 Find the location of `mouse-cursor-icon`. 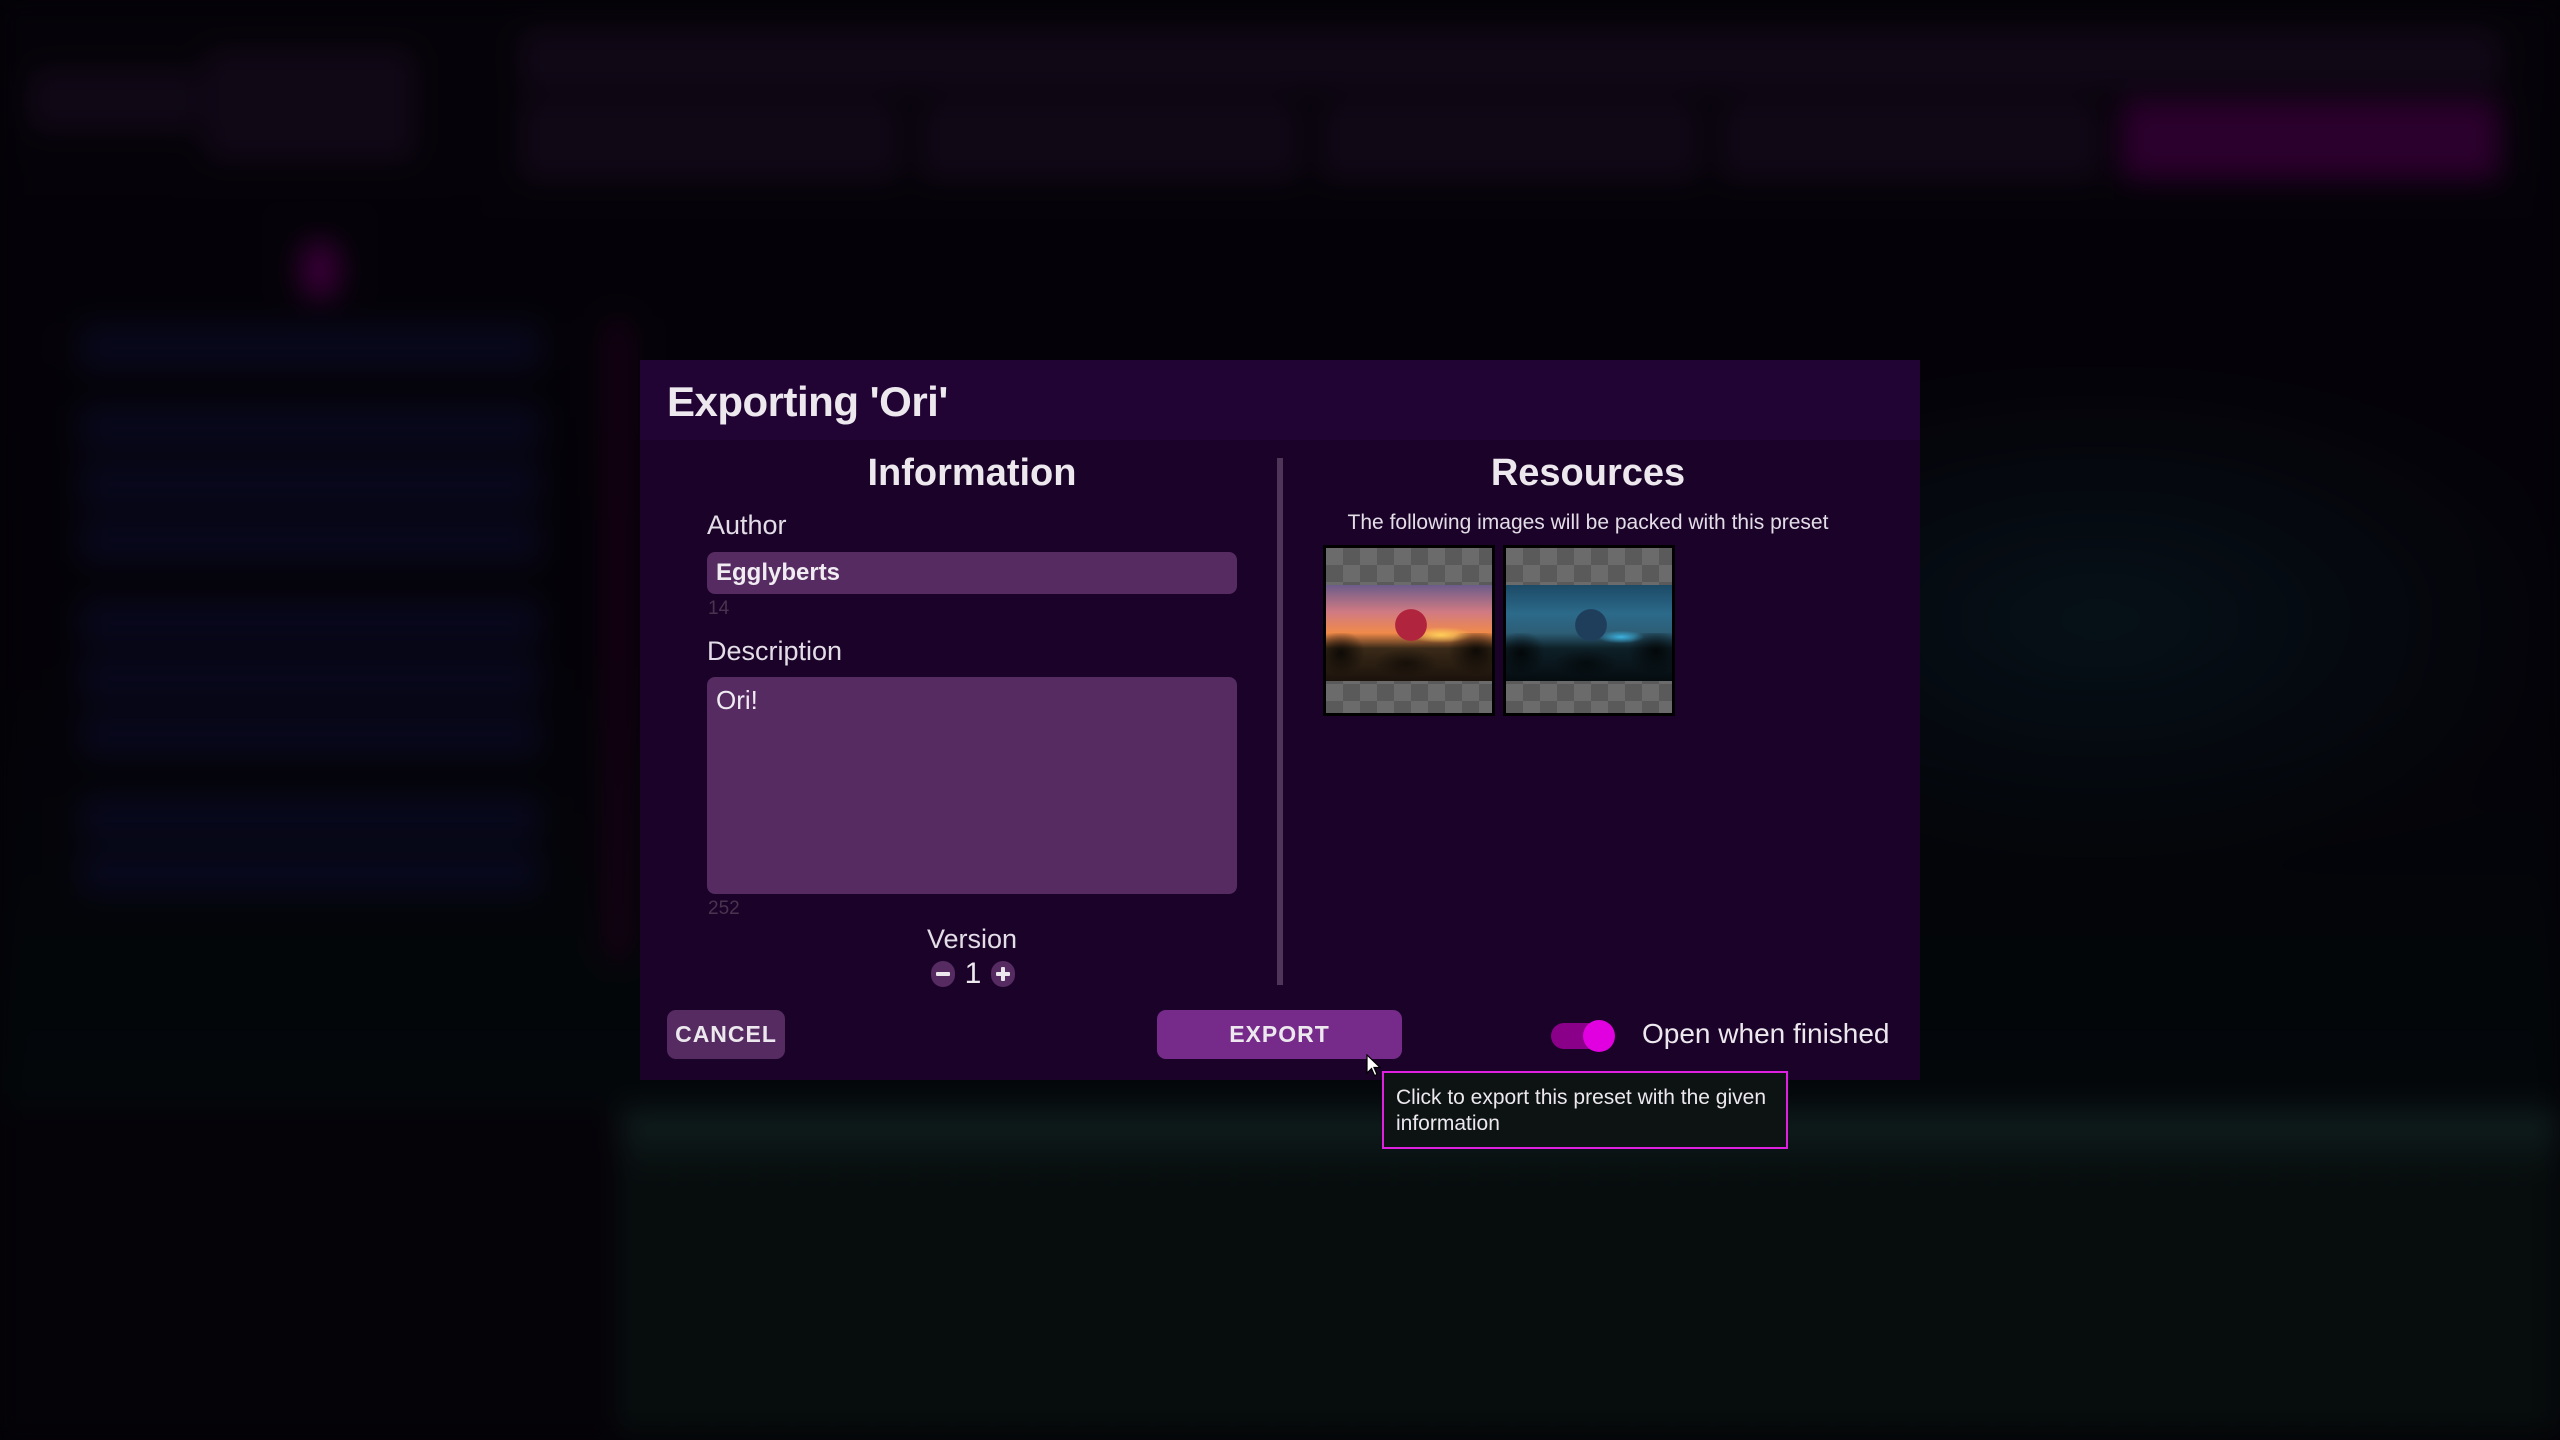

mouse-cursor-icon is located at coordinates (1374, 1065).